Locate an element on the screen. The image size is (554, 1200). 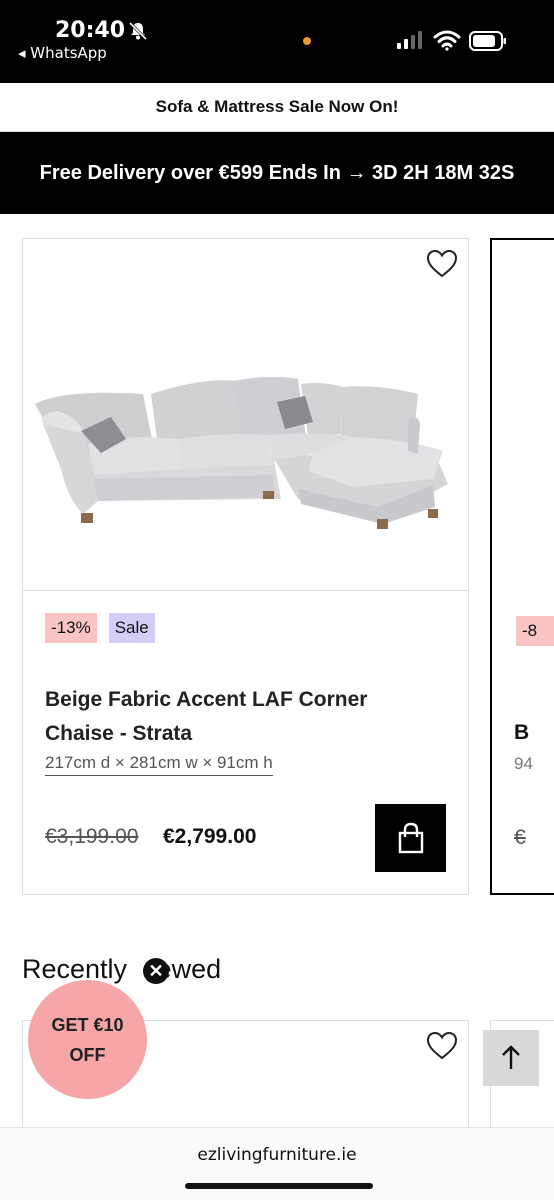
status-time: 20:40 is located at coordinates (90, 30).